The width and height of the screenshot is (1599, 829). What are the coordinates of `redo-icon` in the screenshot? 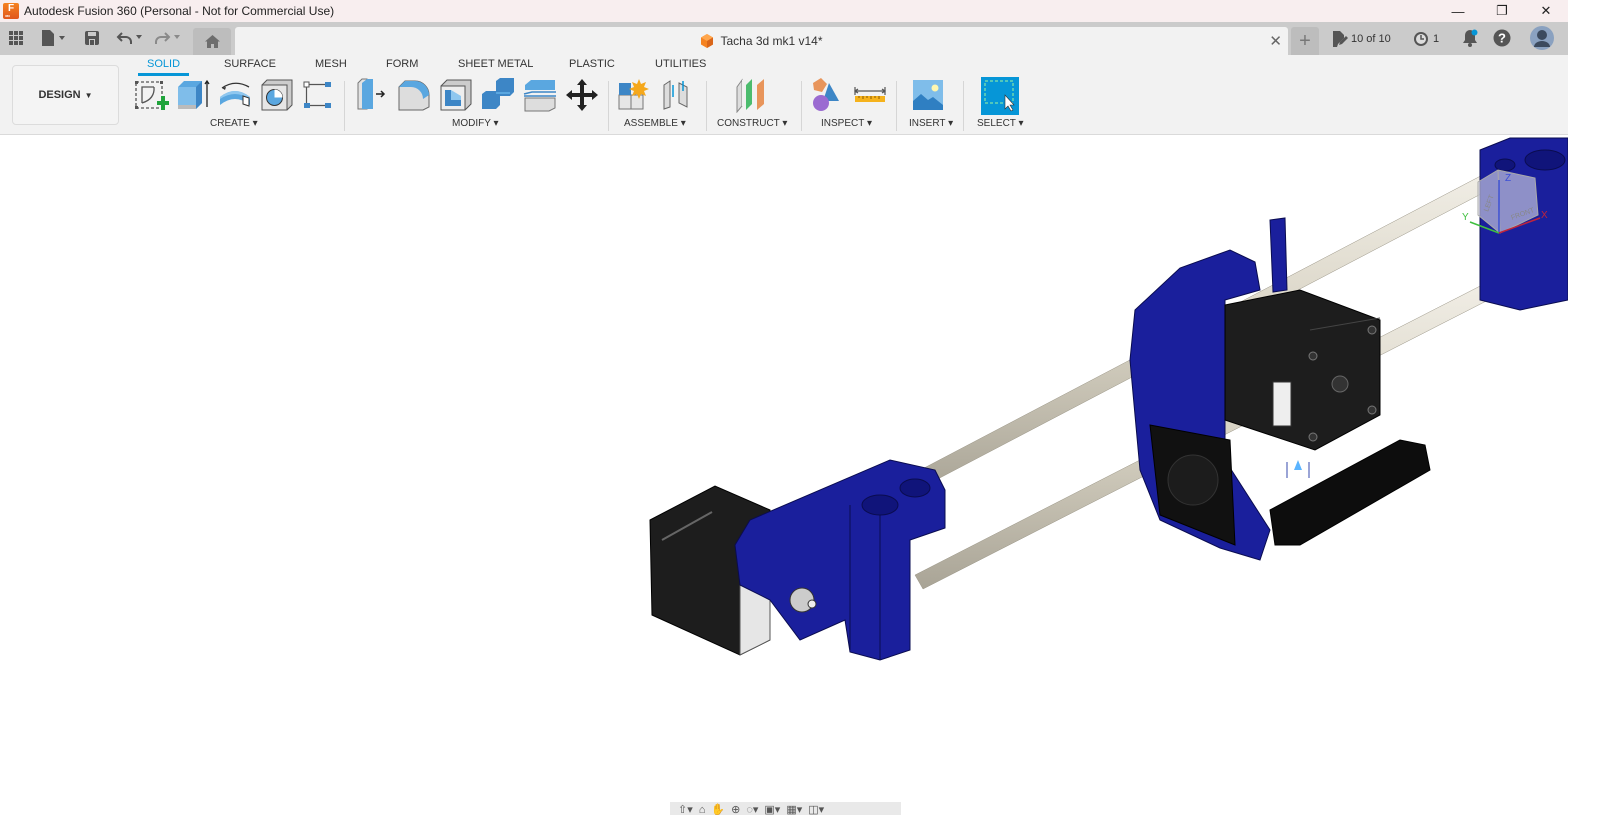 It's located at (167, 38).